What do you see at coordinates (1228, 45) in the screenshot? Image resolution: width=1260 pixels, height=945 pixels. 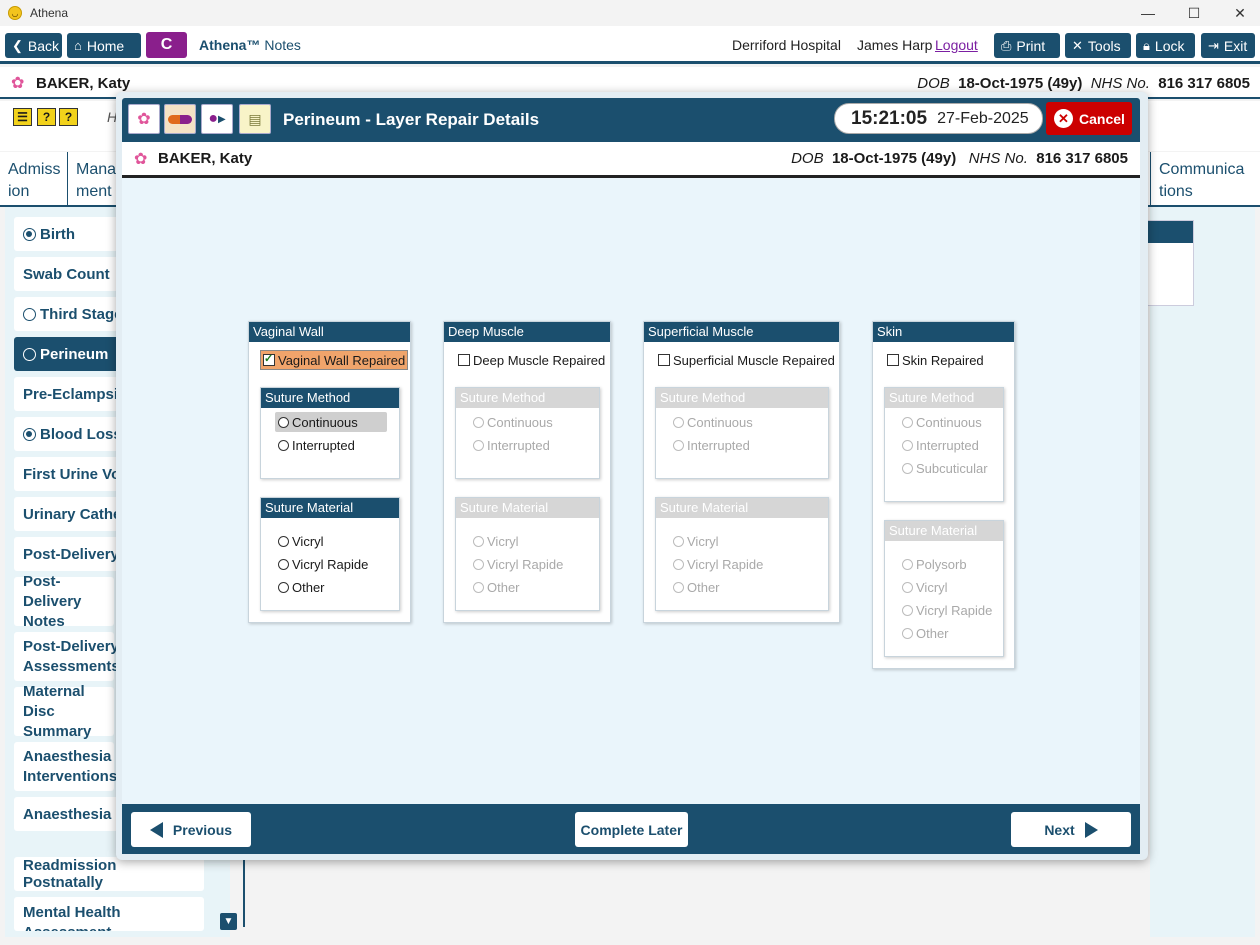 I see `exit-button: ⇥ Exit` at bounding box center [1228, 45].